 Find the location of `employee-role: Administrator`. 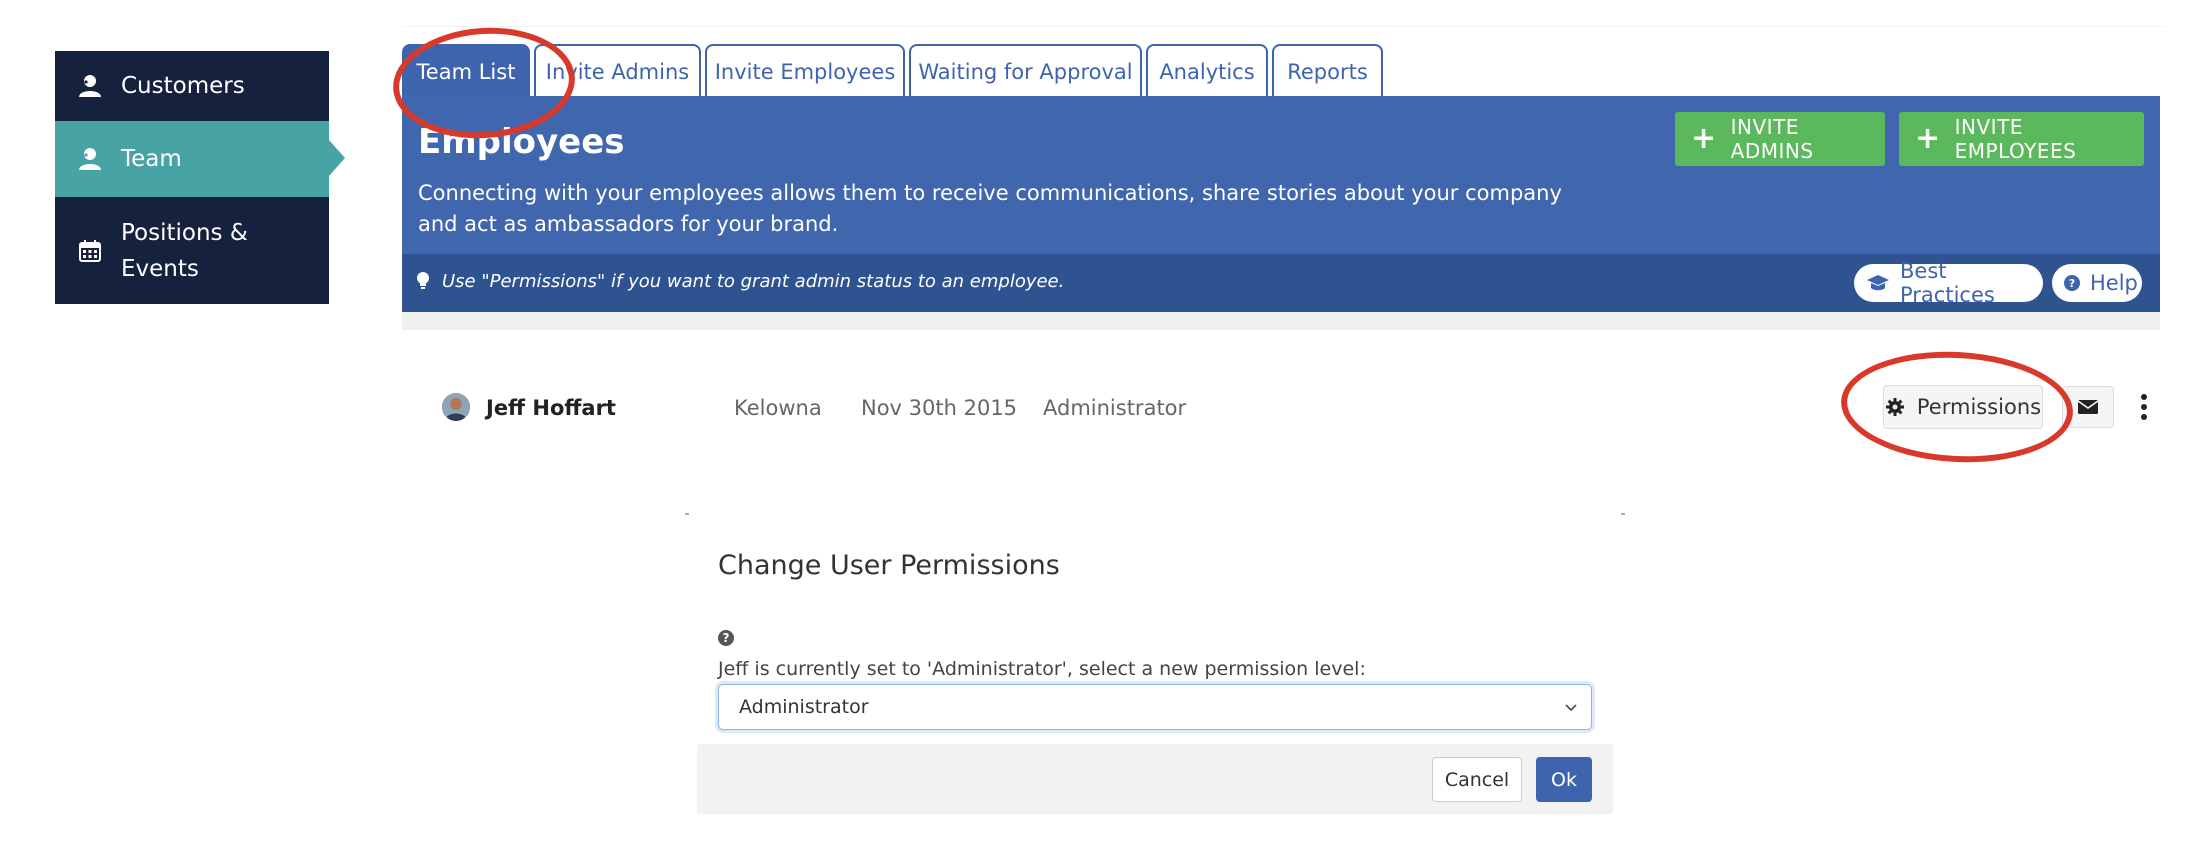

employee-role: Administrator is located at coordinates (1115, 408).